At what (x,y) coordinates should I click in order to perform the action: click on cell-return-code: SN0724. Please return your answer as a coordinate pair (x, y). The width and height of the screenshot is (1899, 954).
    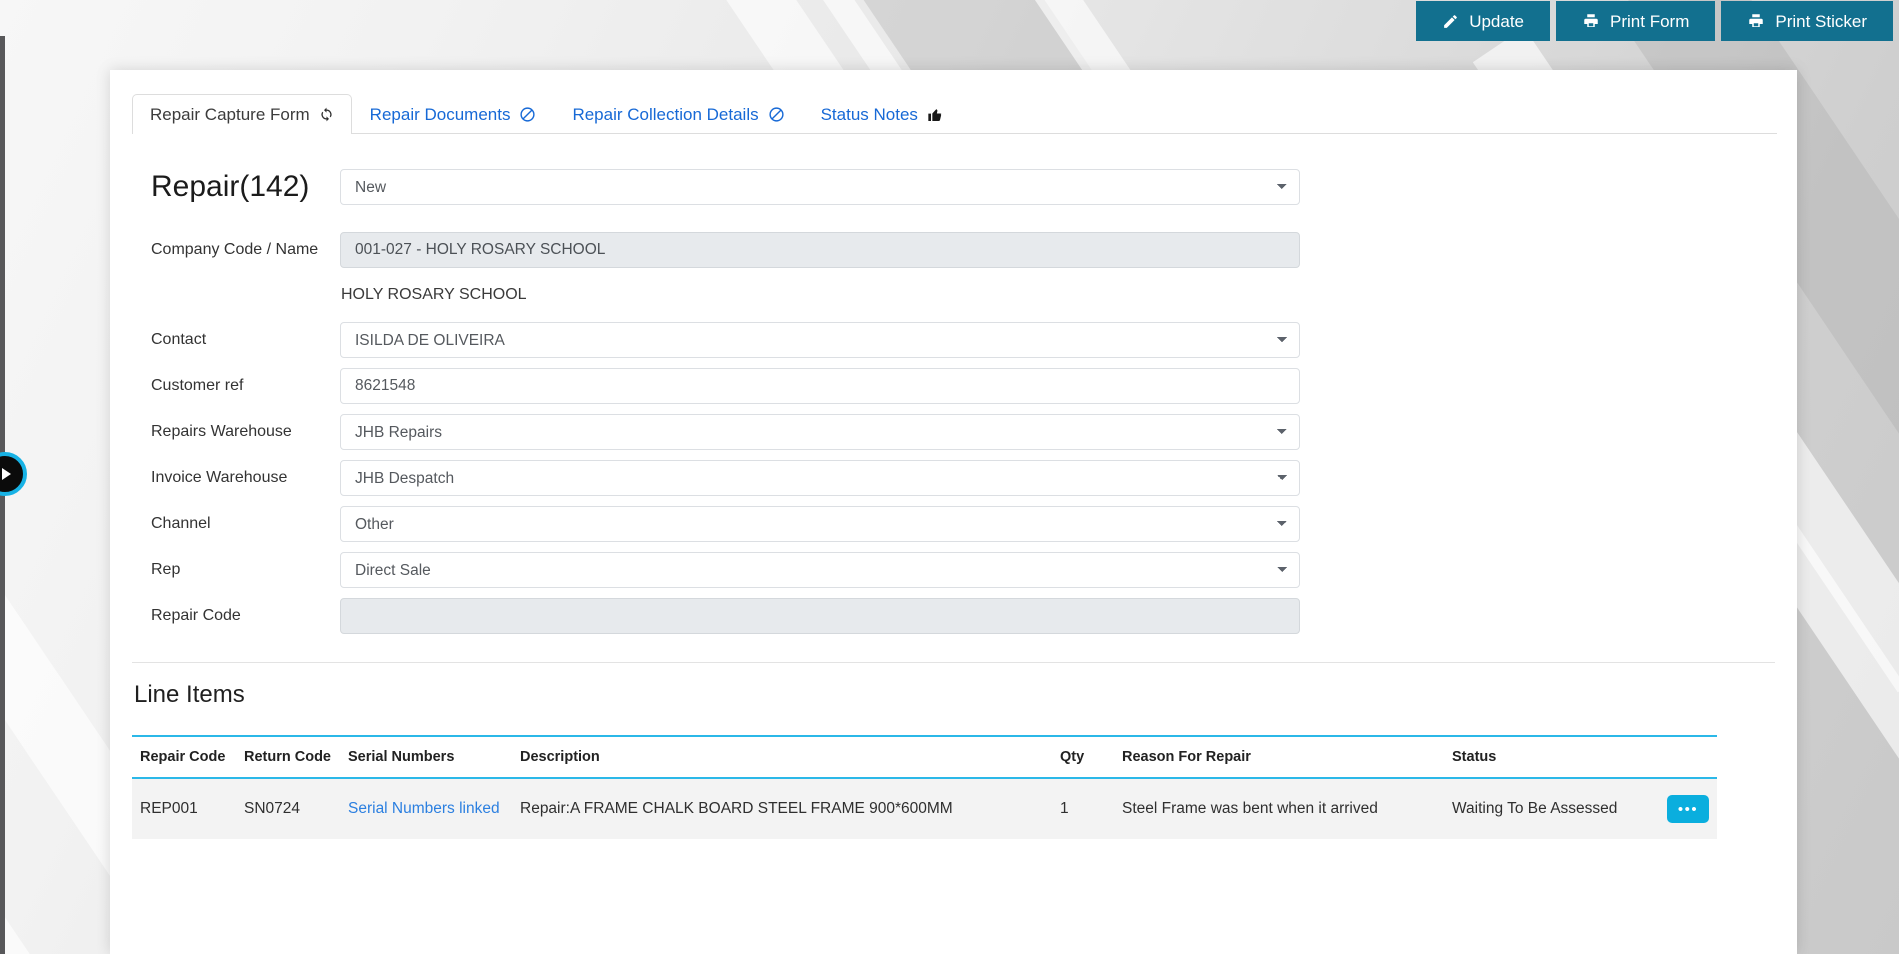
    Looking at the image, I should click on (288, 809).